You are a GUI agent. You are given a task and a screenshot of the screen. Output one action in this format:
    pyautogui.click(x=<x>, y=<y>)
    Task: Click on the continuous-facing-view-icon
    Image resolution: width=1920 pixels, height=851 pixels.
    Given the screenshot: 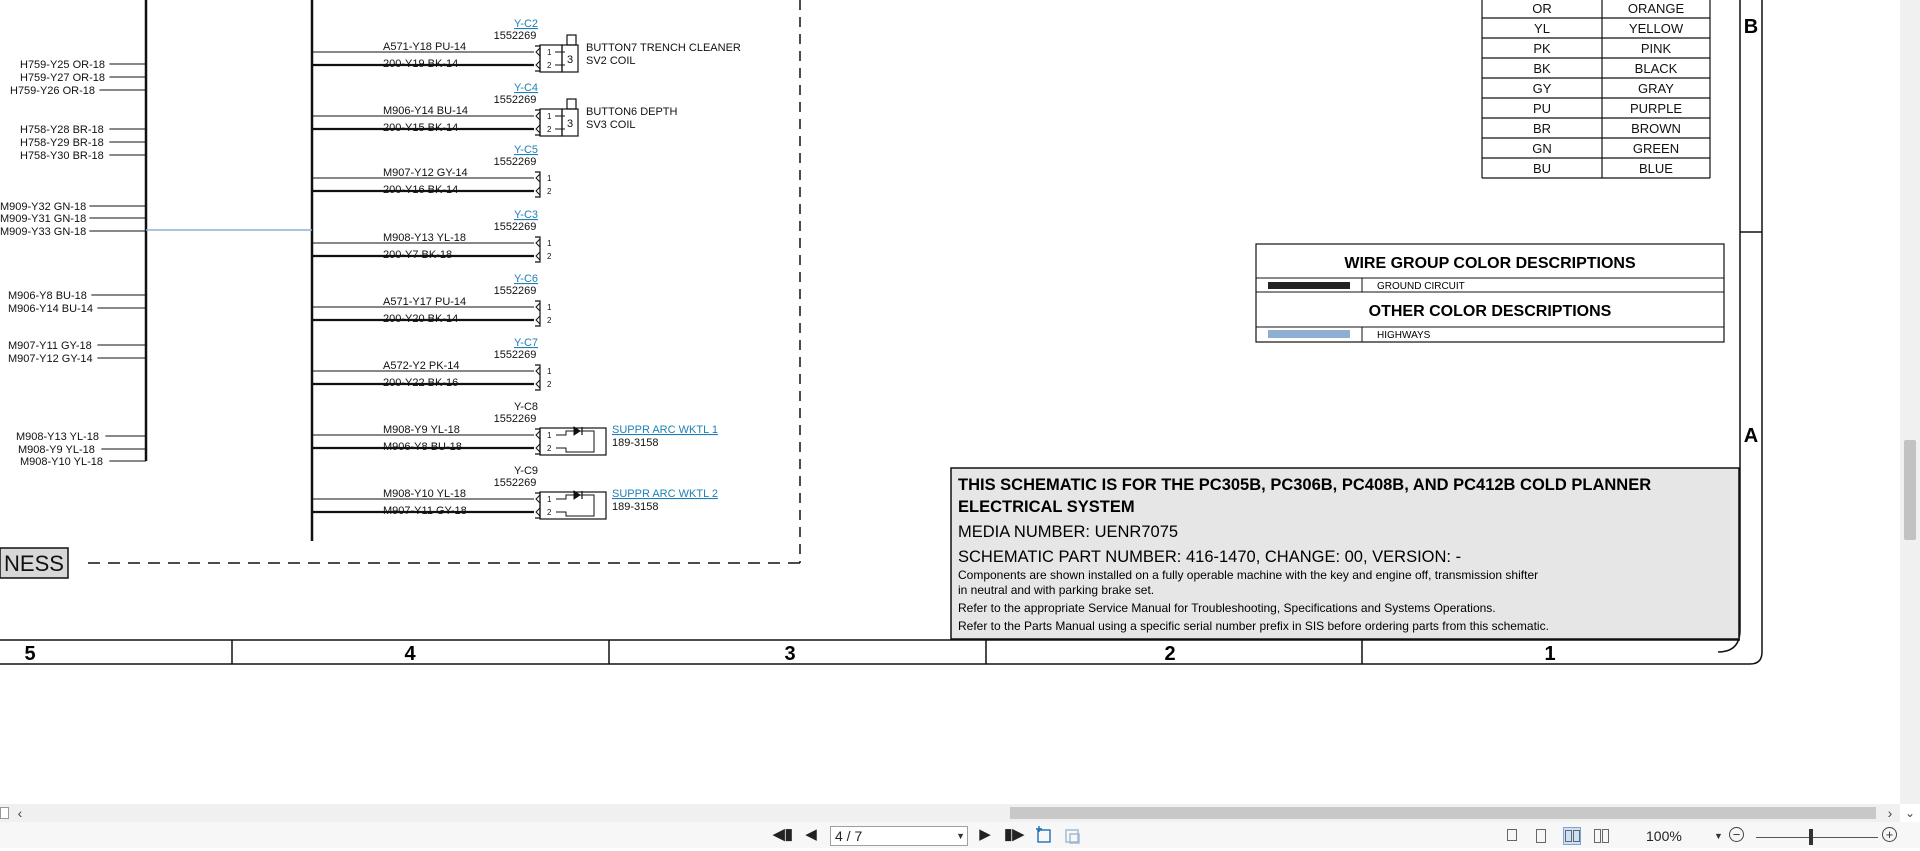 What is the action you would take?
    pyautogui.click(x=1602, y=836)
    